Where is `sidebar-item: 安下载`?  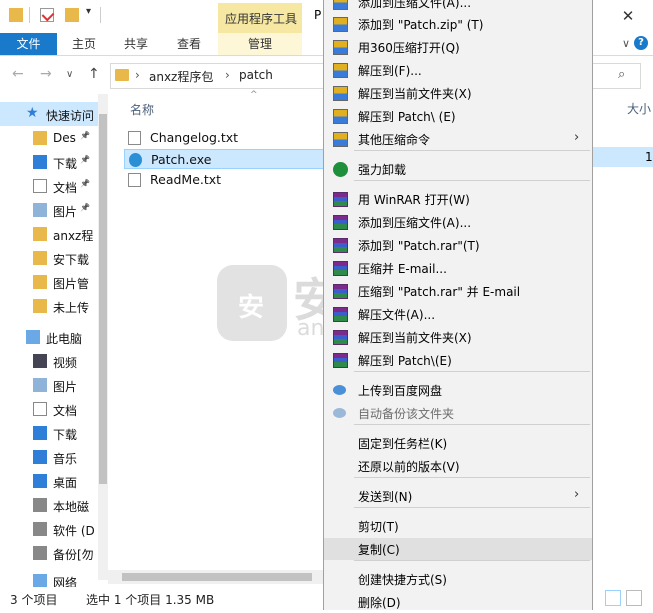 sidebar-item: 安下载 is located at coordinates (54, 258).